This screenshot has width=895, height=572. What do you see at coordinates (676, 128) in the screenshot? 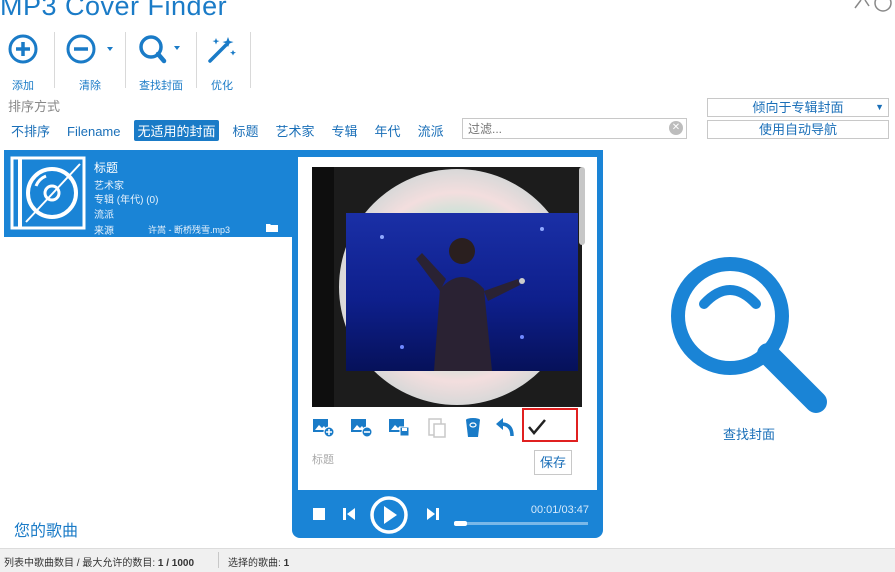
I see `clear-filter-icon: ✕` at bounding box center [676, 128].